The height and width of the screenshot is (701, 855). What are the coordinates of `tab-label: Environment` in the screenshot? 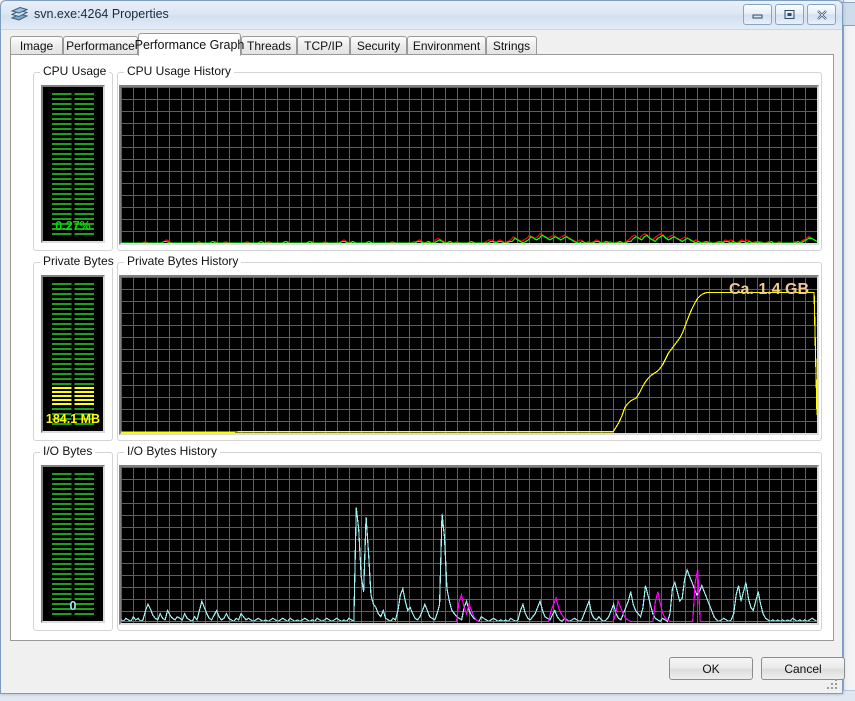 It's located at (446, 46).